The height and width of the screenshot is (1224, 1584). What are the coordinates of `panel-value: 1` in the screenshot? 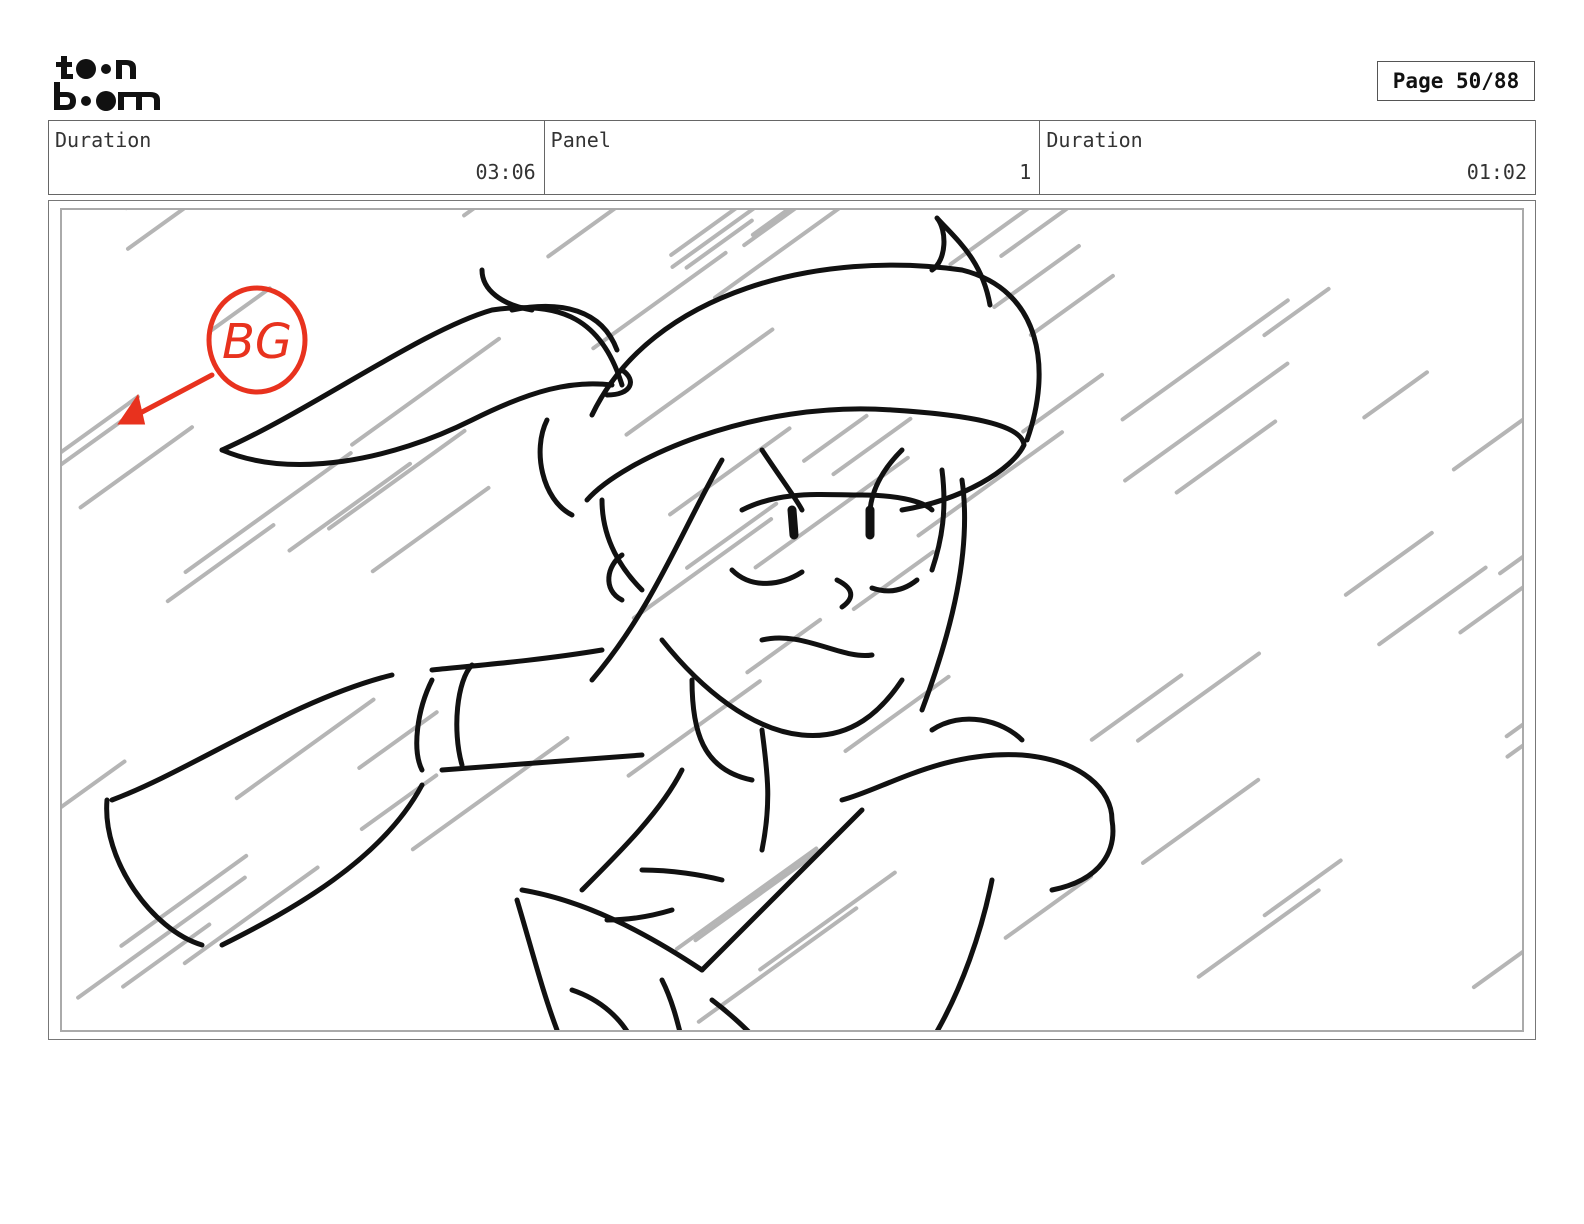 It's located at (1025, 172).